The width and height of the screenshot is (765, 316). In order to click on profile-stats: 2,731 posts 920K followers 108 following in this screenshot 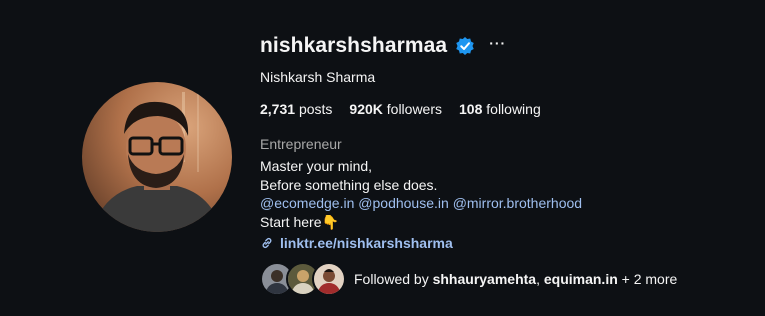, I will do `click(510, 109)`.